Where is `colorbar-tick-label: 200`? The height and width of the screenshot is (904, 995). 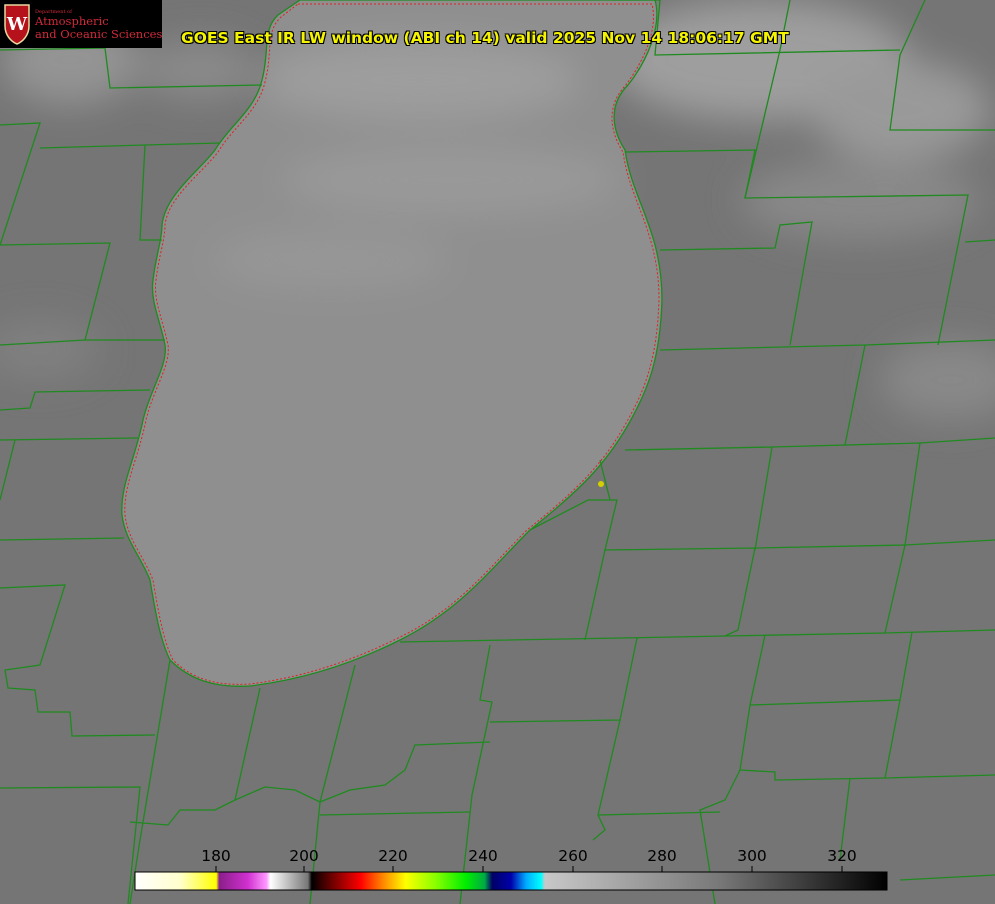 colorbar-tick-label: 200 is located at coordinates (304, 856).